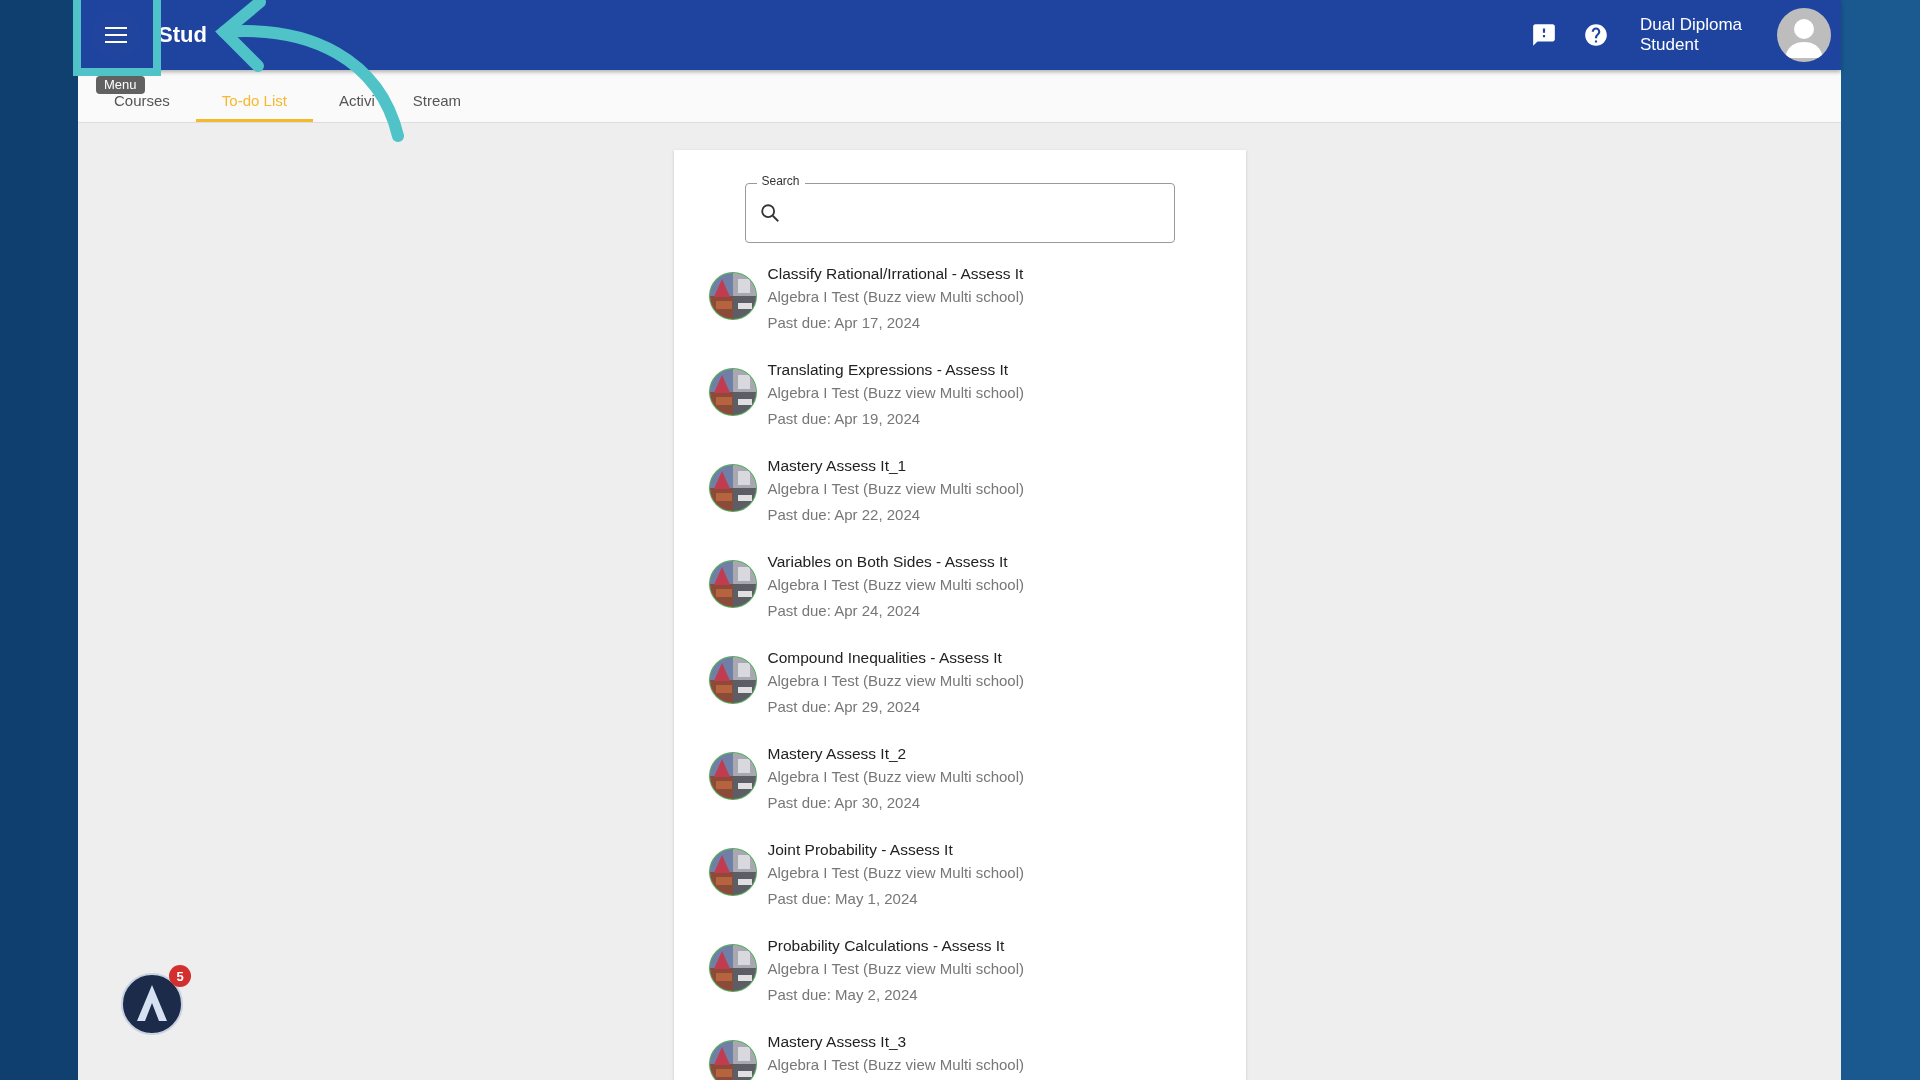  I want to click on notification-count: 5, so click(180, 976).